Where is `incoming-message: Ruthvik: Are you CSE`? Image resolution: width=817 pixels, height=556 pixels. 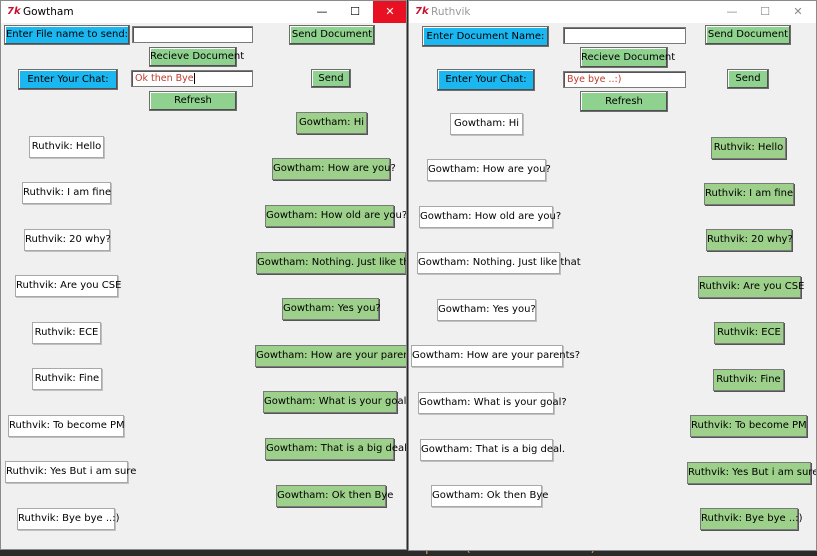 incoming-message: Ruthvik: Are you CSE is located at coordinates (68, 286).